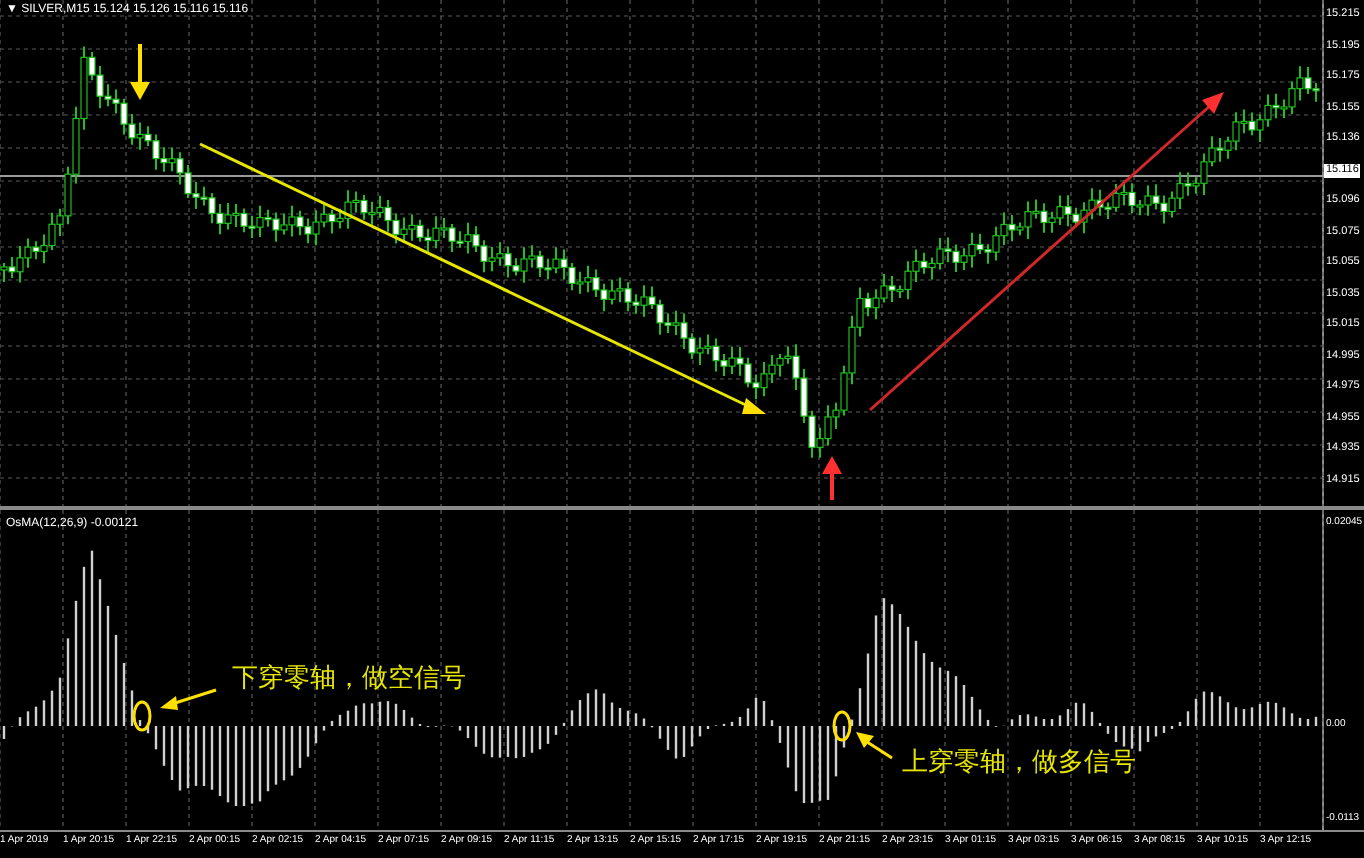  Describe the element at coordinates (832, 478) in the screenshot. I see `up-arrow` at that location.